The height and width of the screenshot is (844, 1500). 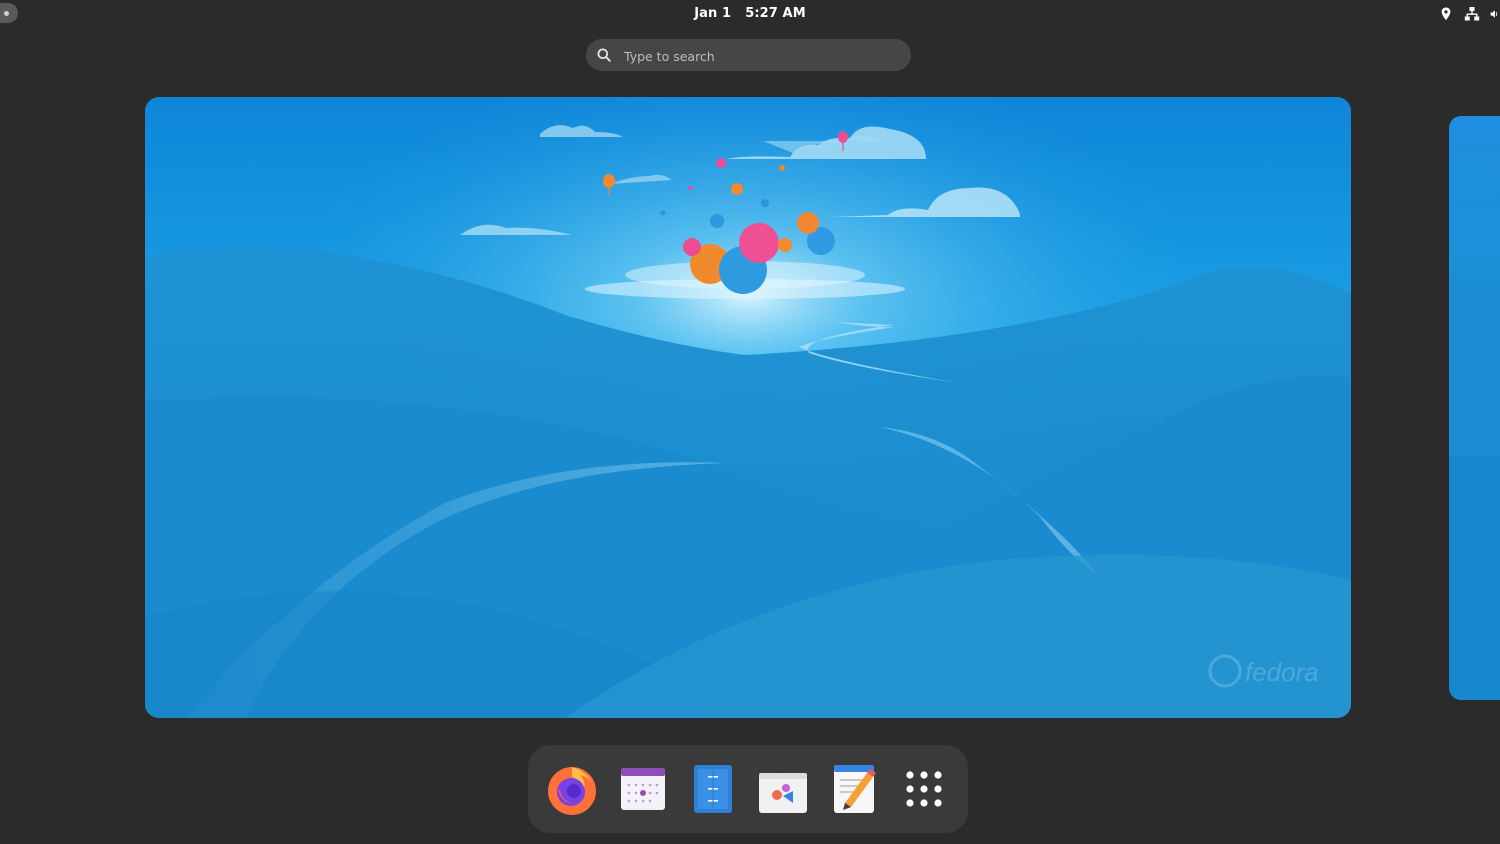 I want to click on dash-app-calendar, so click(x=643, y=789).